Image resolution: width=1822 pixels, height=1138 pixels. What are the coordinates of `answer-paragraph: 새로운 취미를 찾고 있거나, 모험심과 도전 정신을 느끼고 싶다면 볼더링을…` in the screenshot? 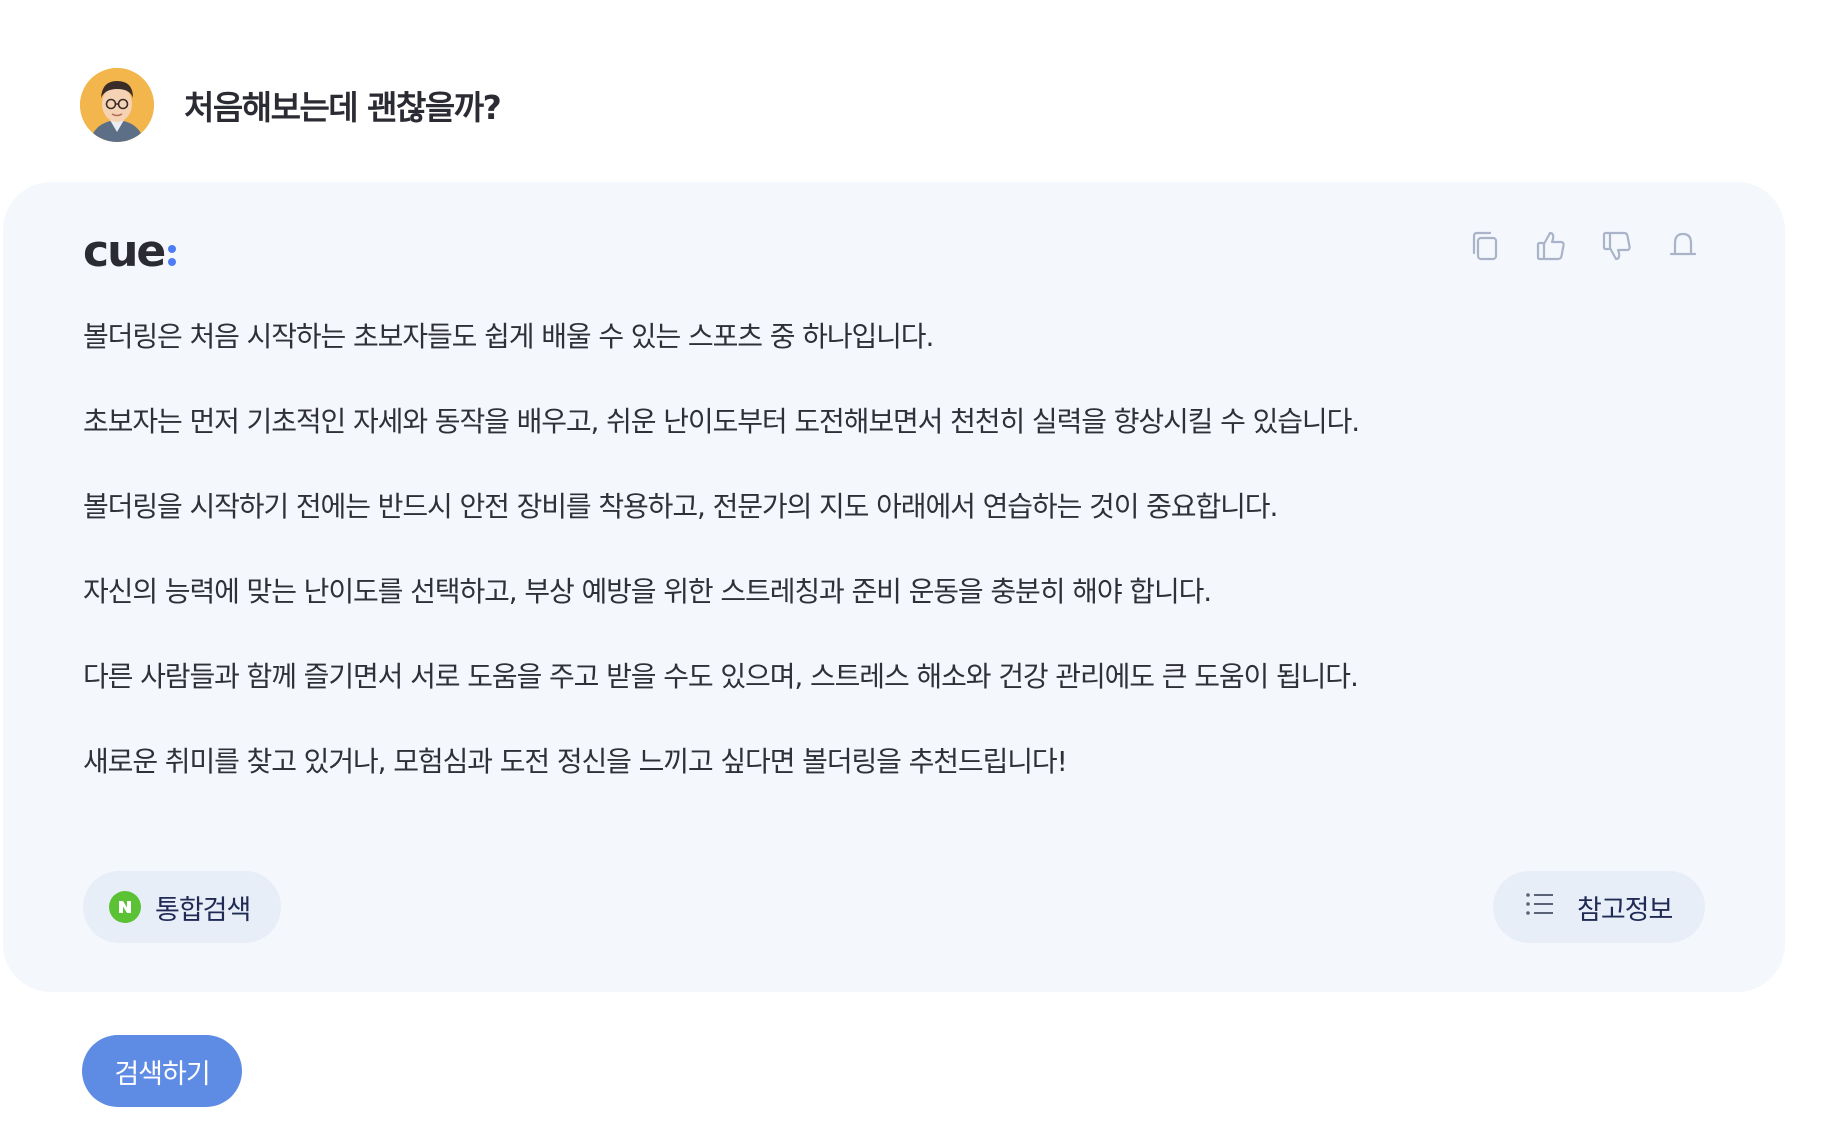 It's located at (575, 761).